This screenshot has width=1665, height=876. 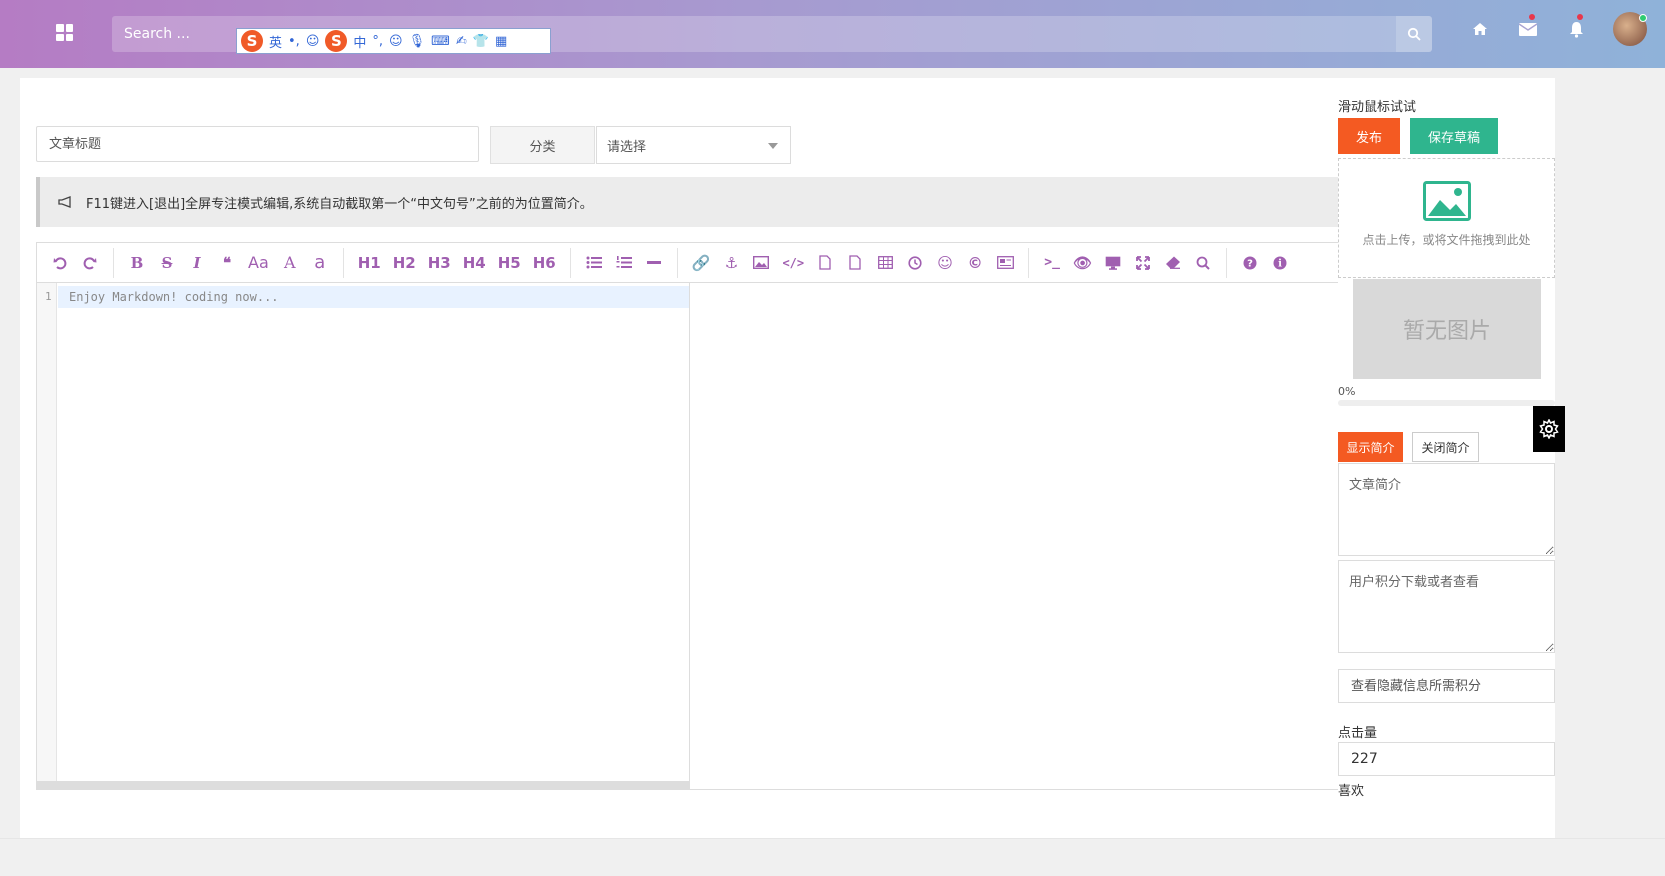 I want to click on html-entities-button: ©, so click(x=975, y=263).